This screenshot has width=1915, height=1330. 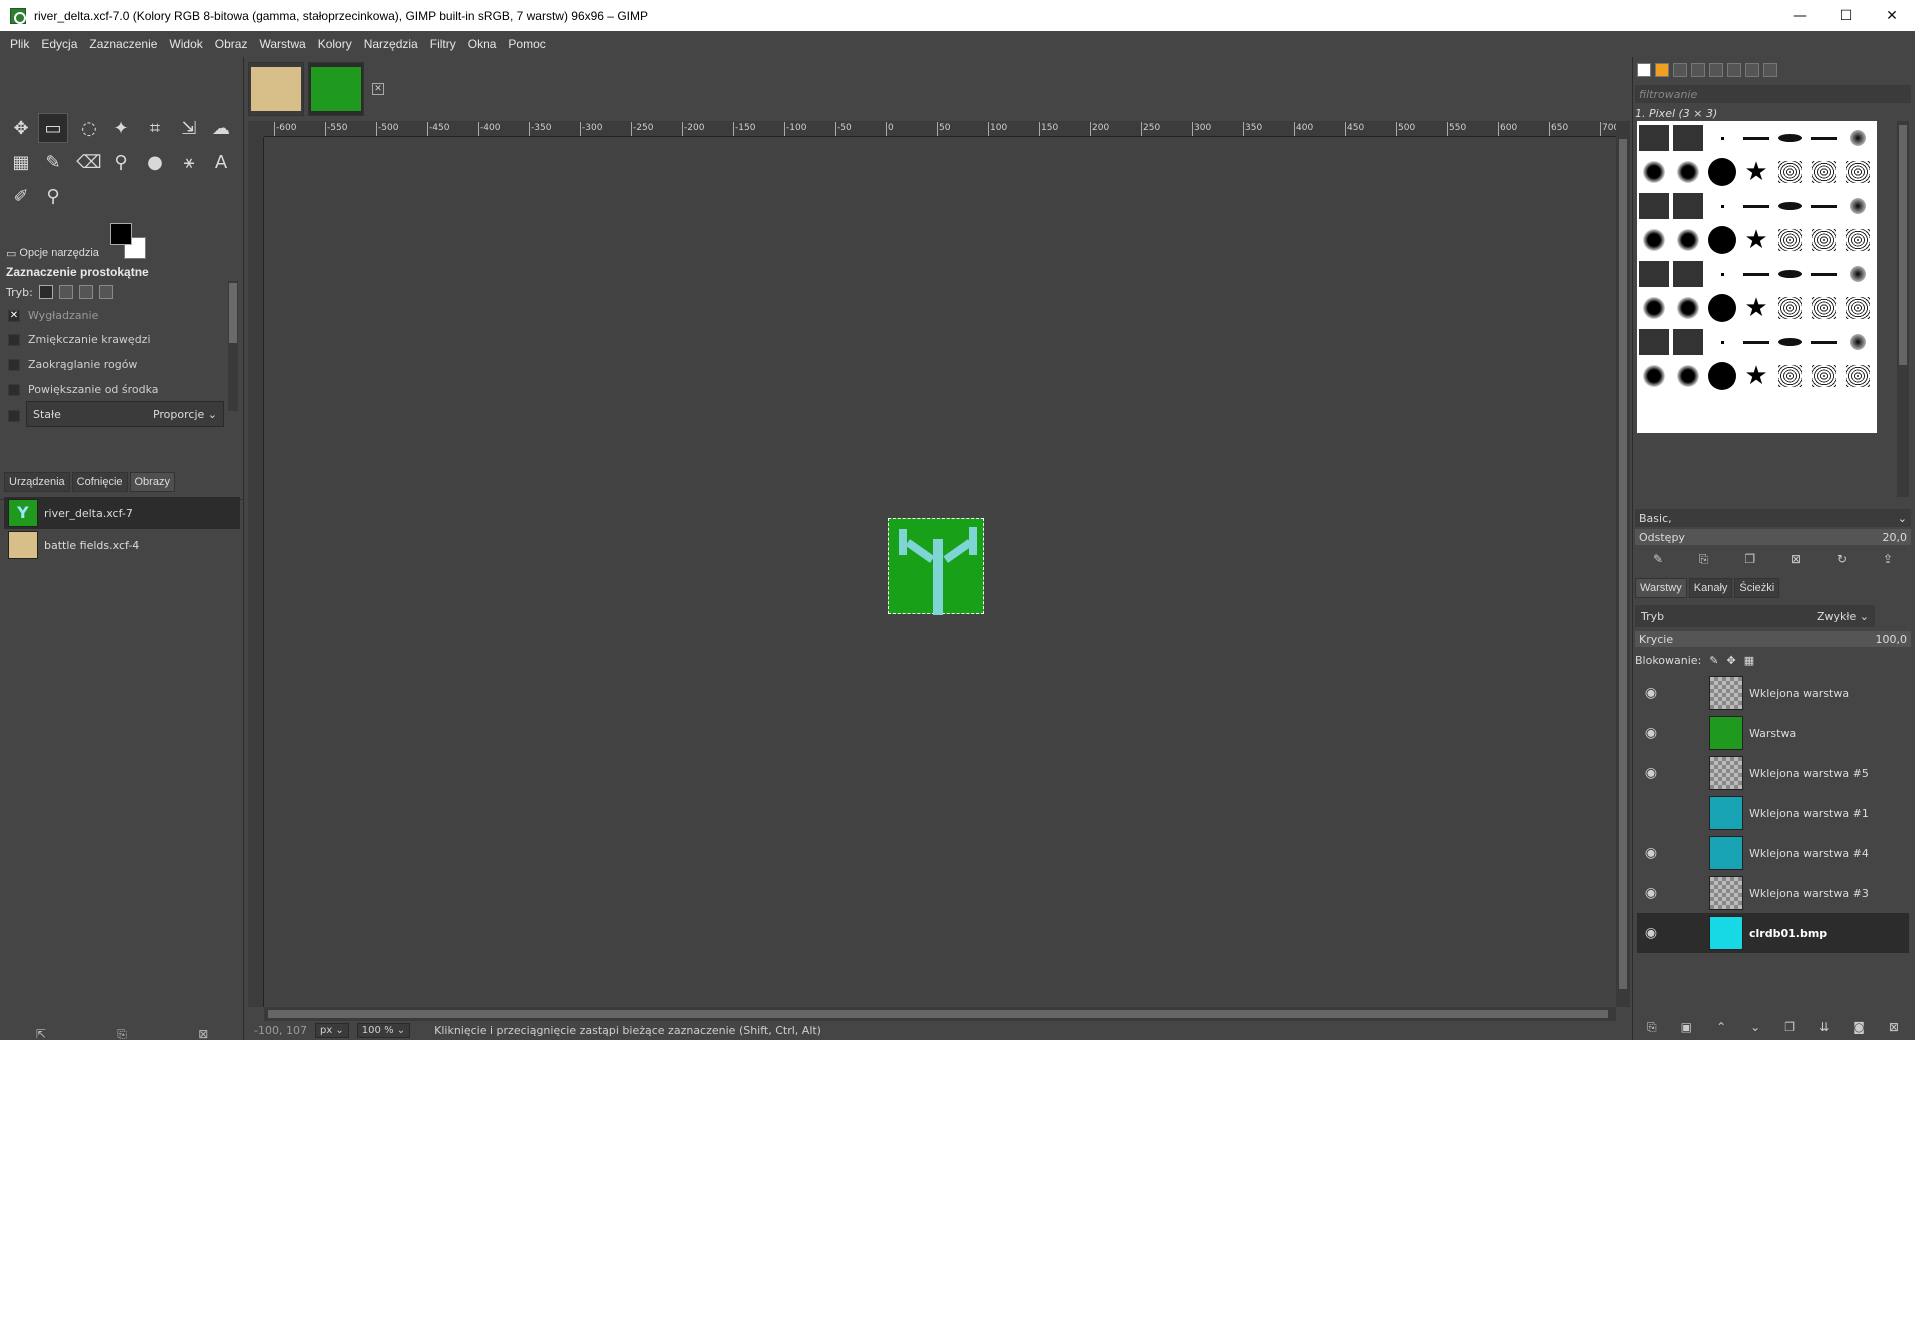 I want to click on open-brush-icon: ⇪, so click(x=1888, y=559).